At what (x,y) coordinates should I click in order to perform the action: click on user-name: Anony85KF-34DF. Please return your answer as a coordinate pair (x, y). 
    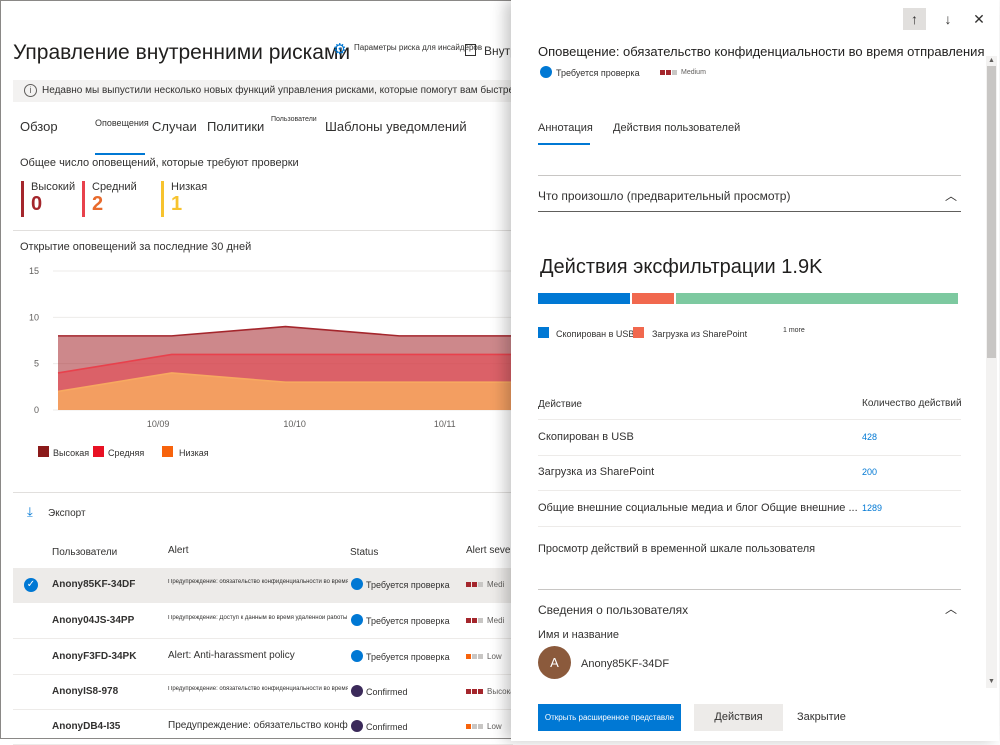
    Looking at the image, I should click on (625, 664).